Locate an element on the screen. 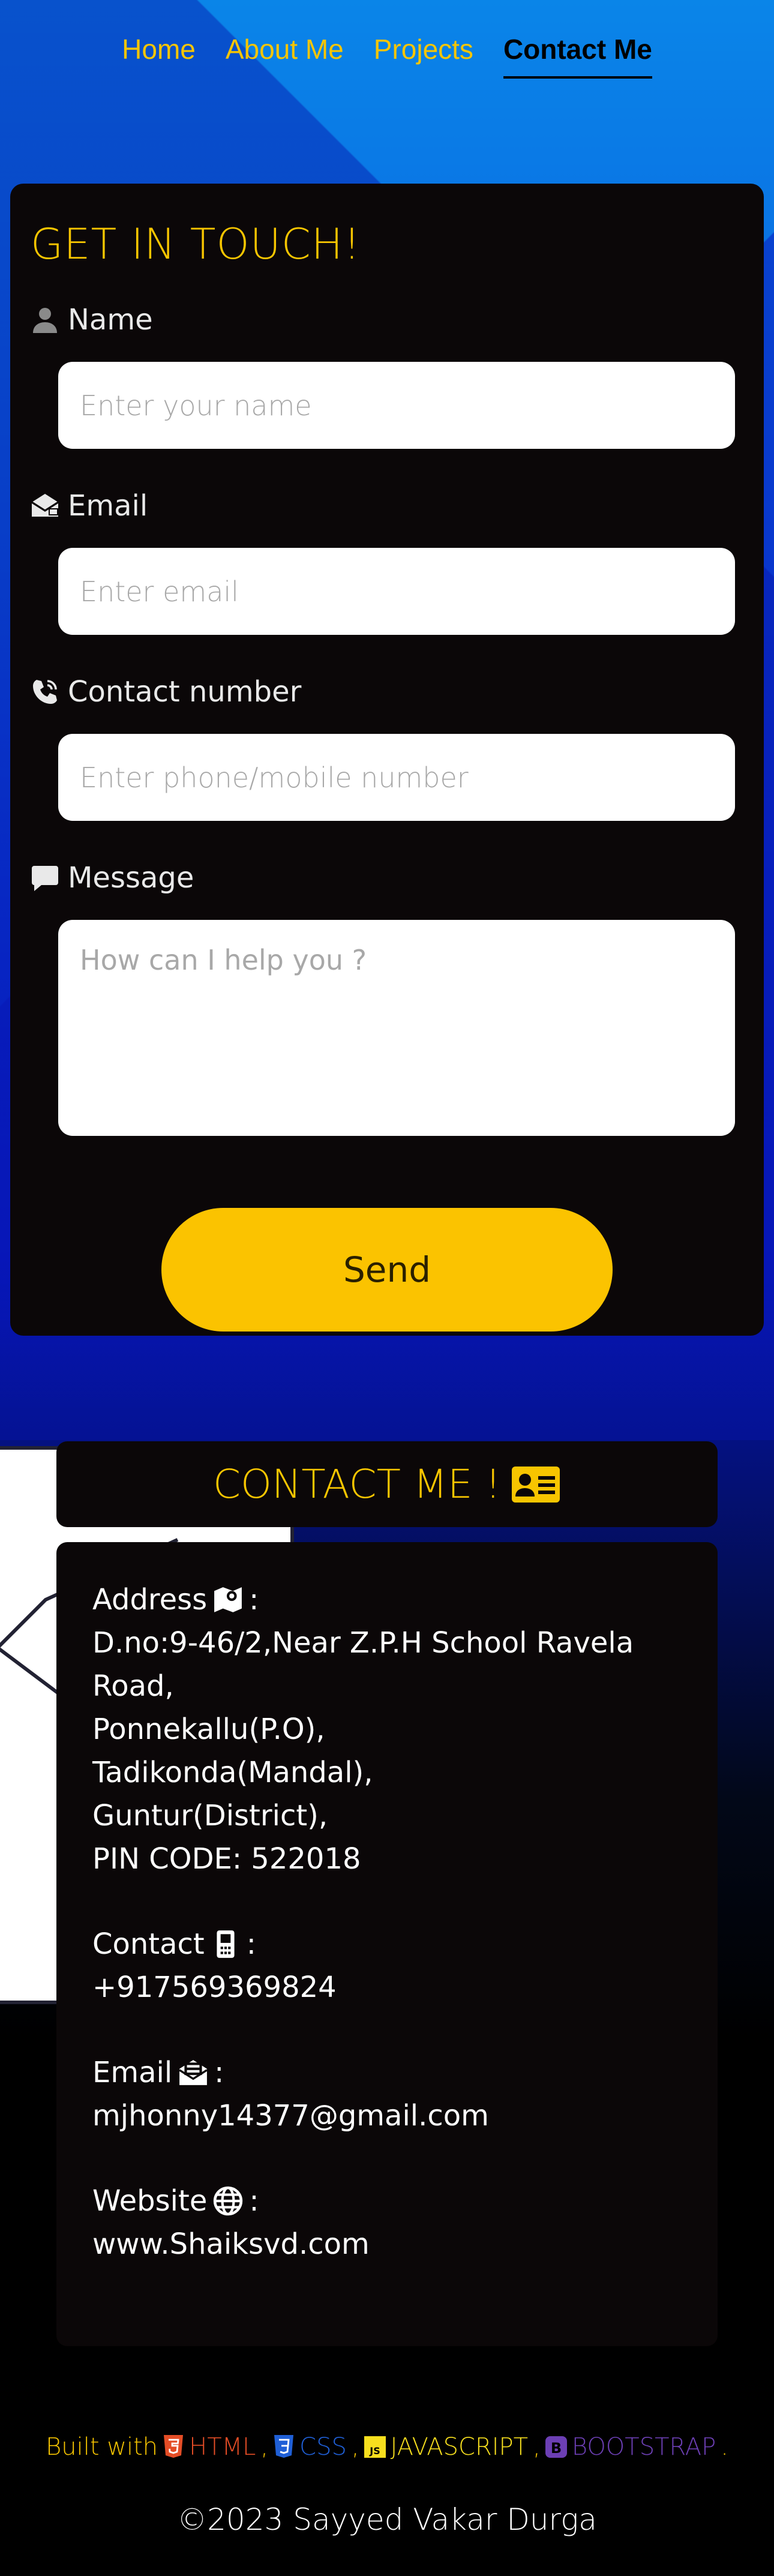 This screenshot has width=774, height=2576. comment-icon is located at coordinates (45, 878).